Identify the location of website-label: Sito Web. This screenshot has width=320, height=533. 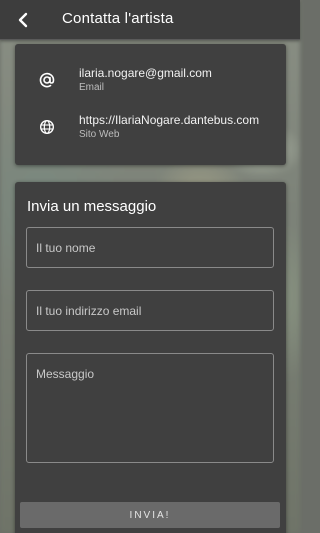
(99, 134).